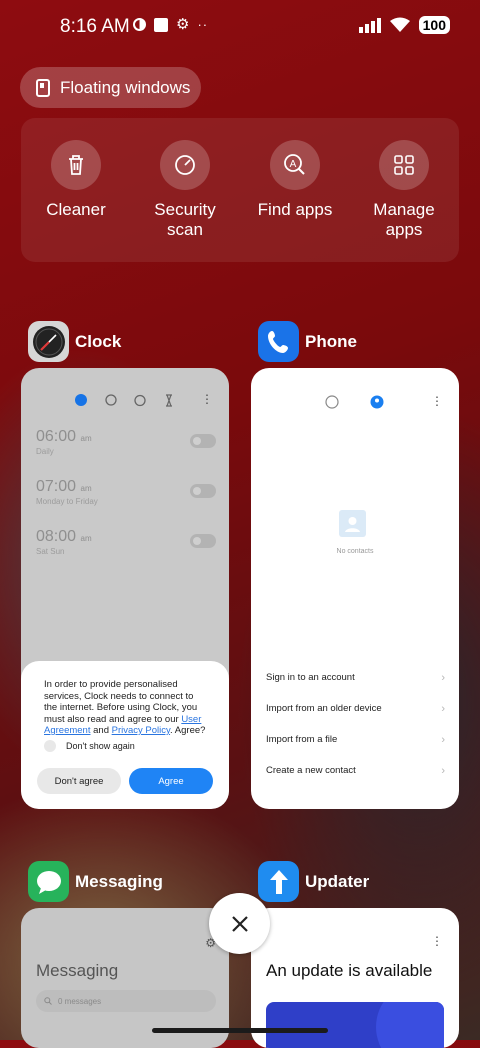  I want to click on security-scan-icon, so click(185, 165).